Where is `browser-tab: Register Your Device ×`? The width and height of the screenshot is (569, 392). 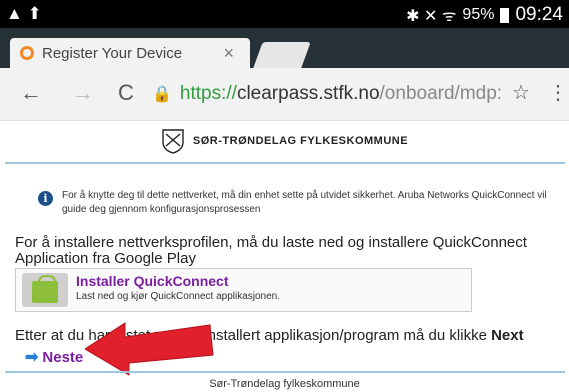
browser-tab: Register Your Device × is located at coordinates (130, 53).